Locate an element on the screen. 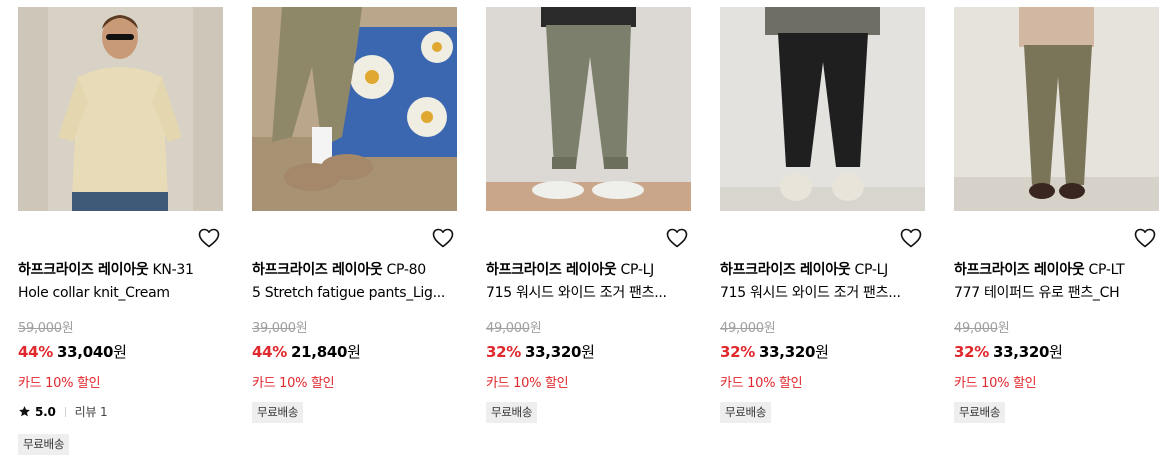 This screenshot has width=1171, height=457. price-value: 33,040 is located at coordinates (85, 352).